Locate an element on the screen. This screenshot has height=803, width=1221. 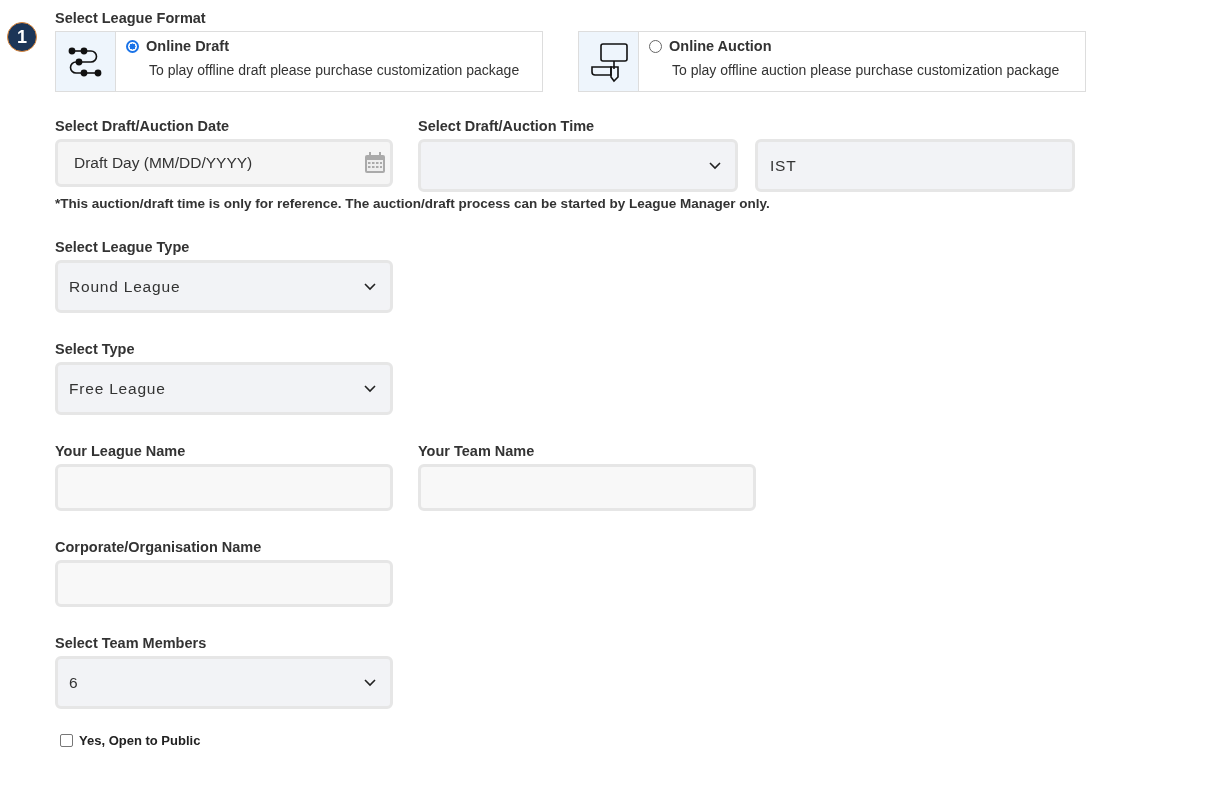
option-title: Online Auction is located at coordinates (720, 46).